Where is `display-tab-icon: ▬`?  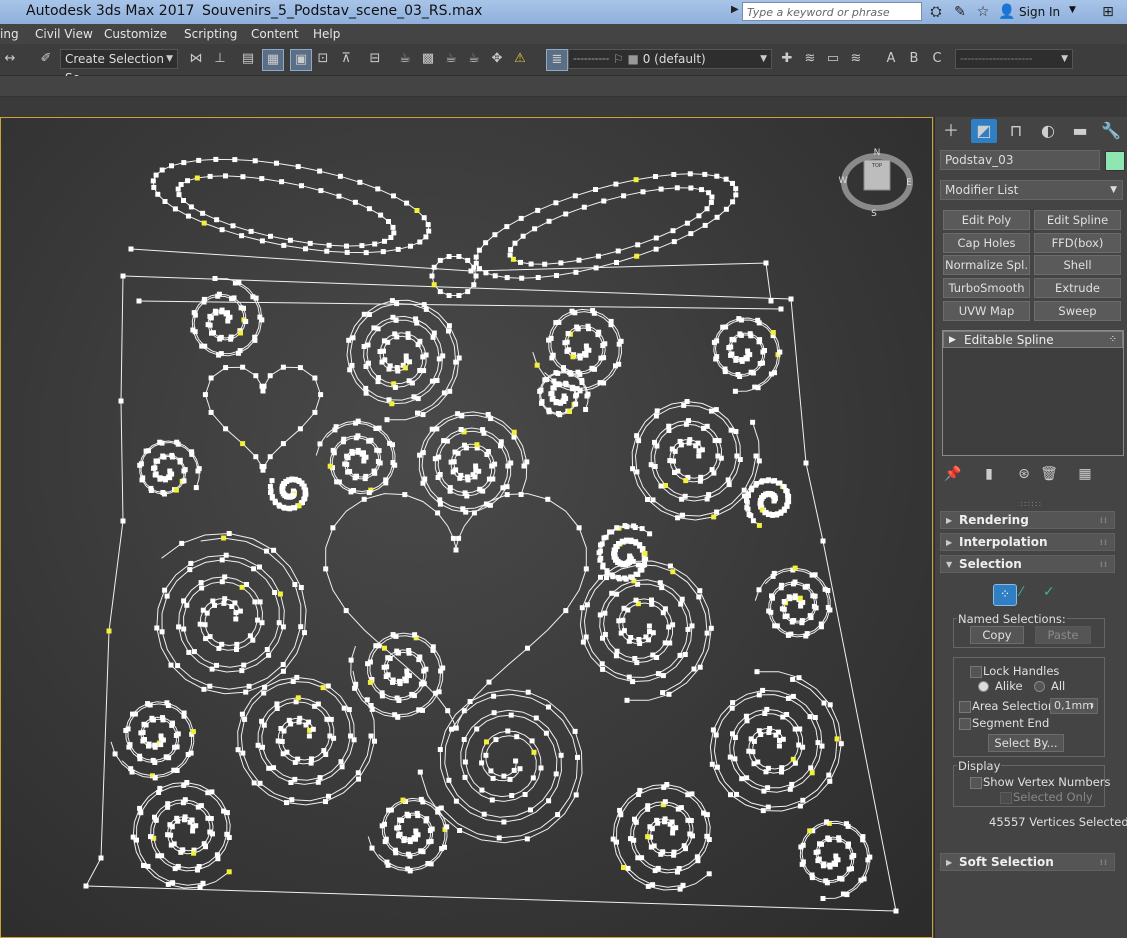
display-tab-icon: ▬ is located at coordinates (1080, 131).